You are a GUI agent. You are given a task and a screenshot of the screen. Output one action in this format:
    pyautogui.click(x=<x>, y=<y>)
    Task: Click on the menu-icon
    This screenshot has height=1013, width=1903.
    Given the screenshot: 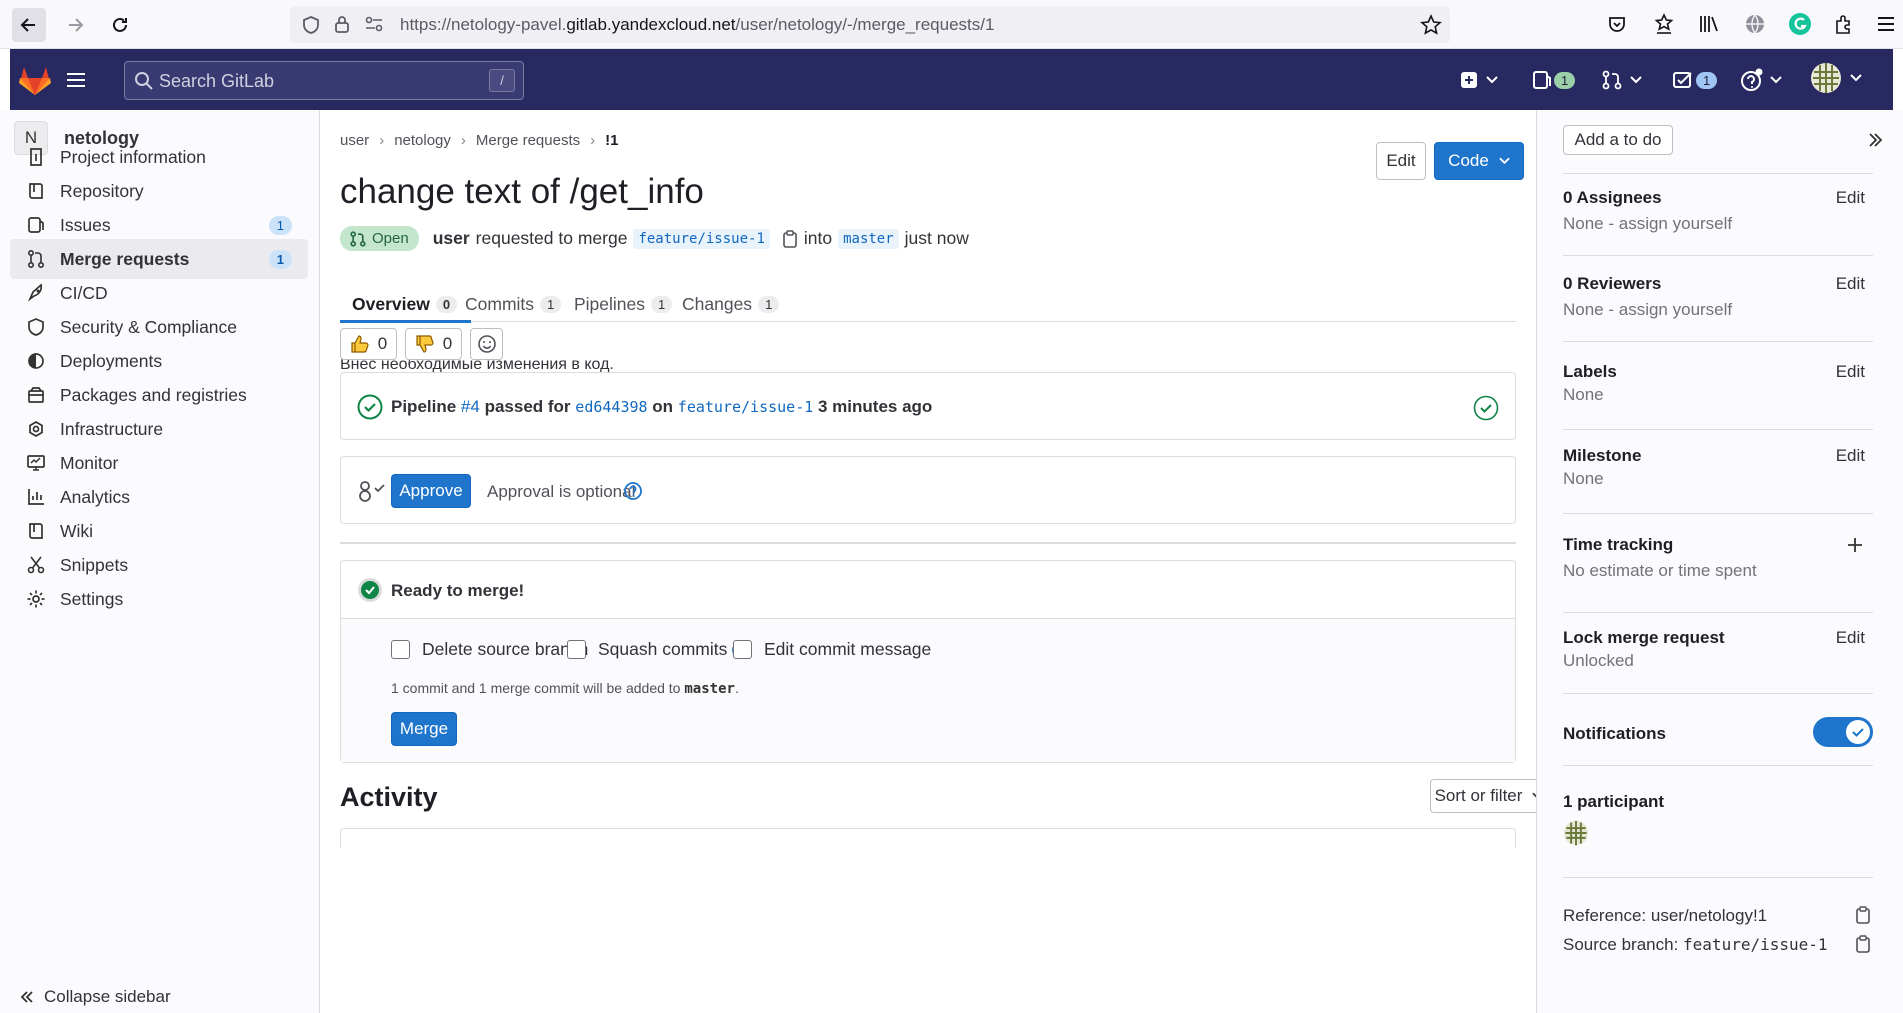 What is the action you would take?
    pyautogui.click(x=1886, y=24)
    